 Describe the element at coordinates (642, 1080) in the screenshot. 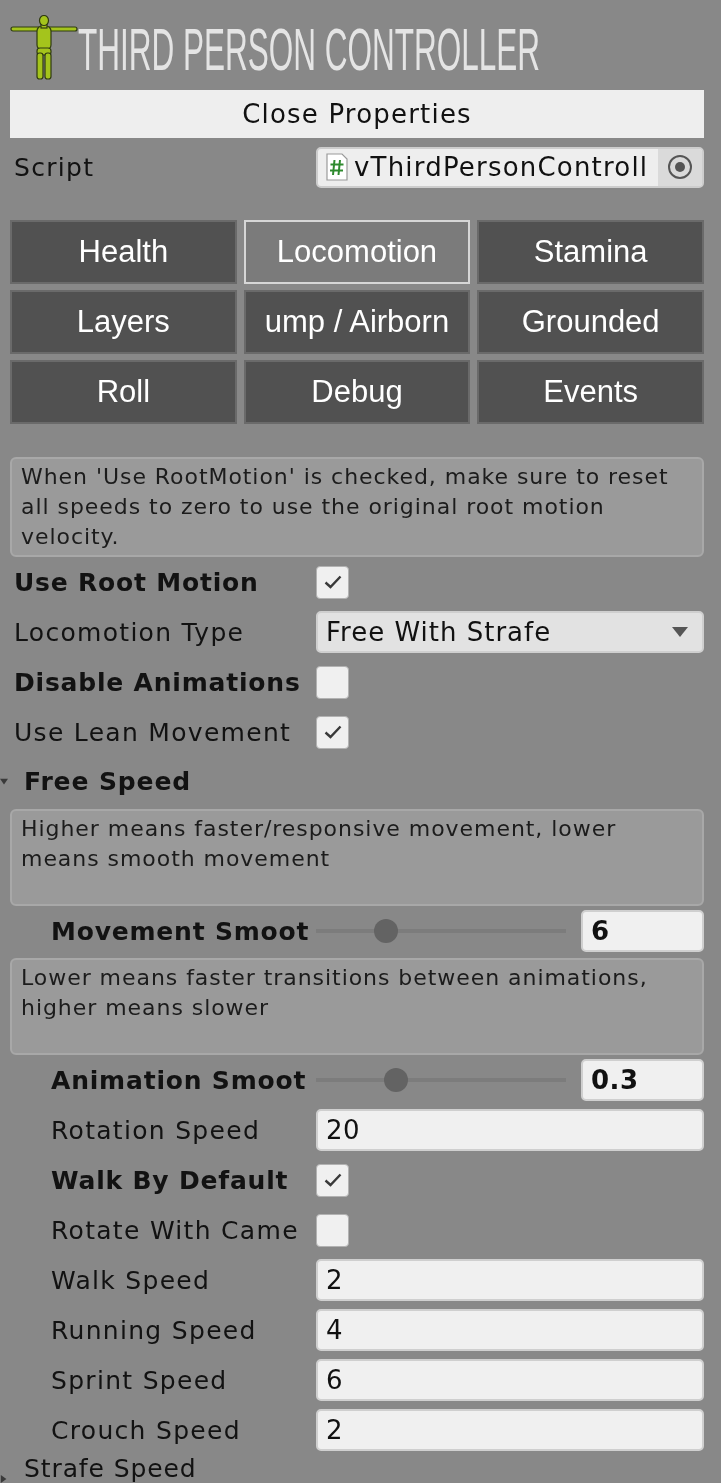

I see `input-field: 0.3` at that location.